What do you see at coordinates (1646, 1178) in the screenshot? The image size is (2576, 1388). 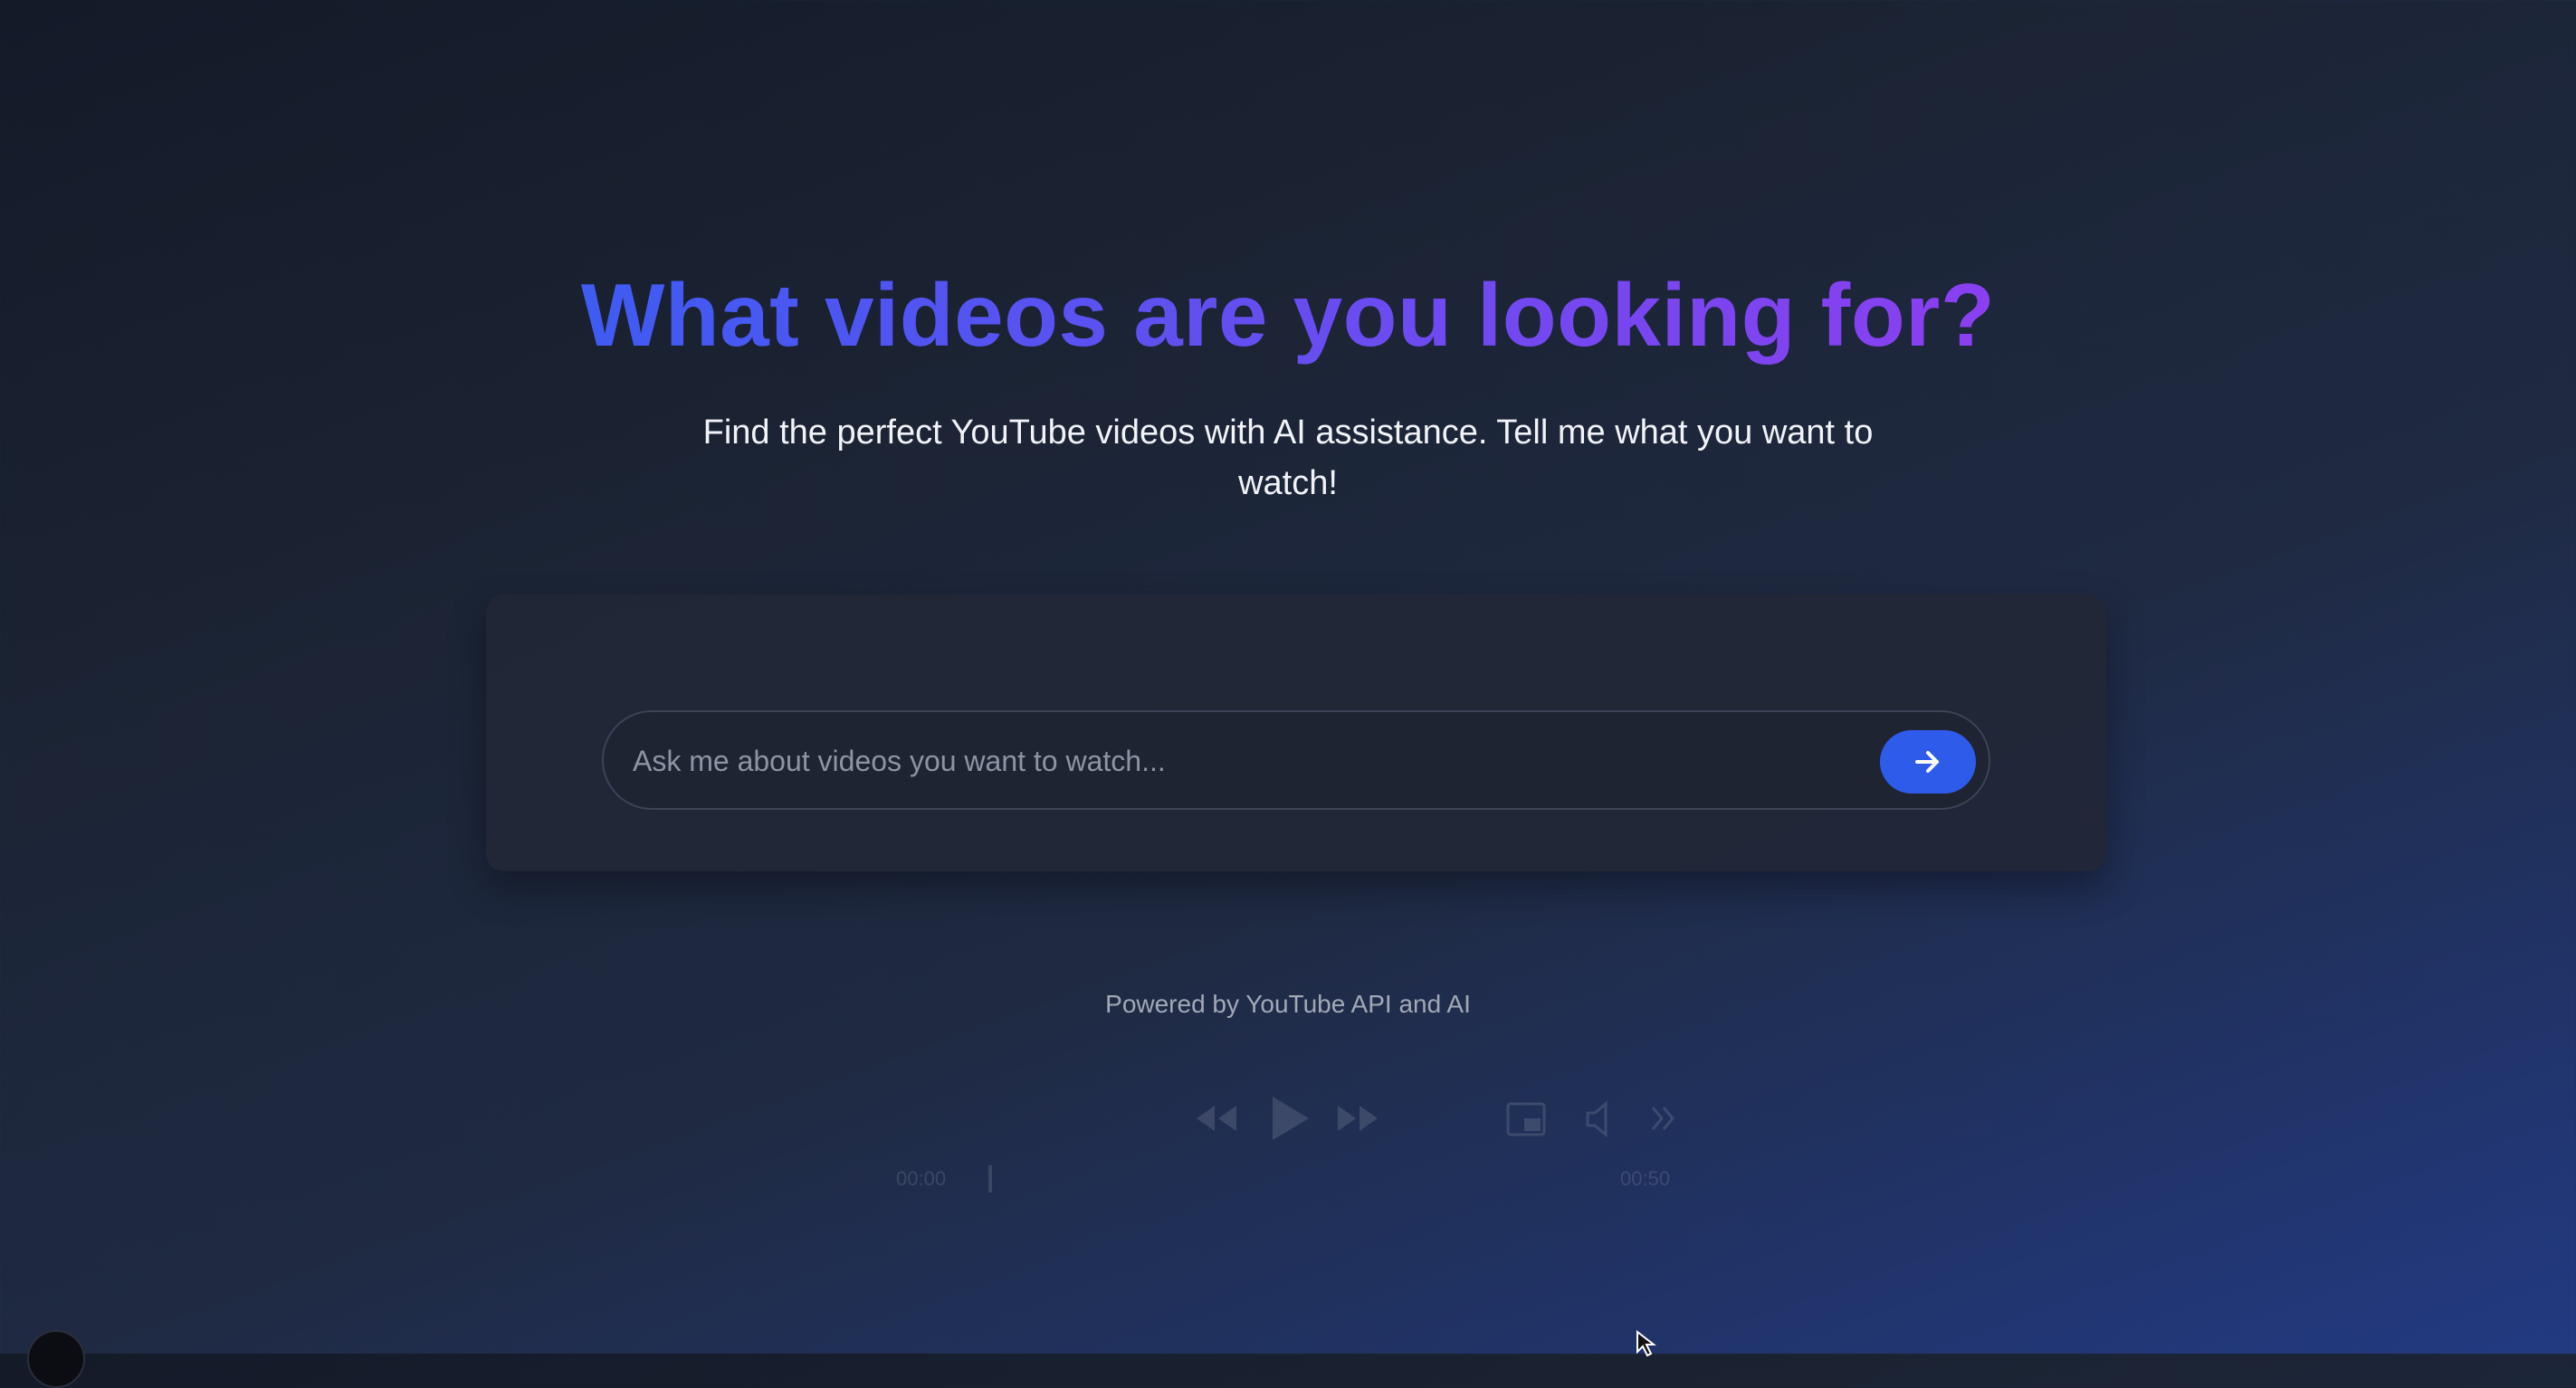 I see `duration-time: 00:50` at bounding box center [1646, 1178].